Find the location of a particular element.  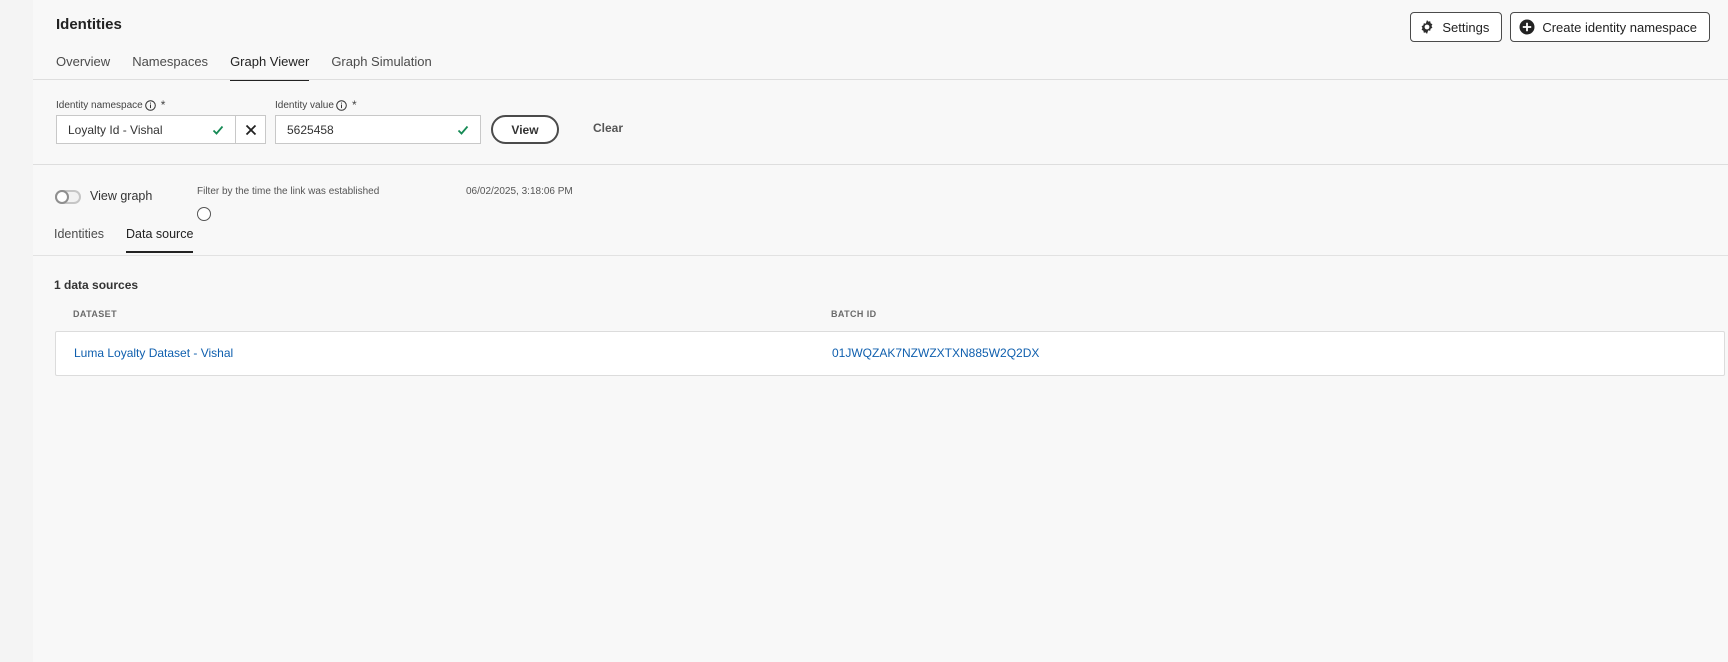

tab-overview: Overview is located at coordinates (83, 66).